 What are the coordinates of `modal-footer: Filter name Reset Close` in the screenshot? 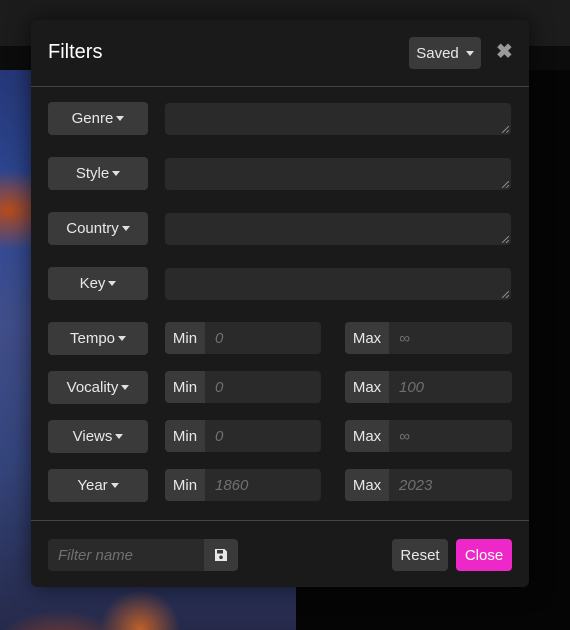 It's located at (280, 554).